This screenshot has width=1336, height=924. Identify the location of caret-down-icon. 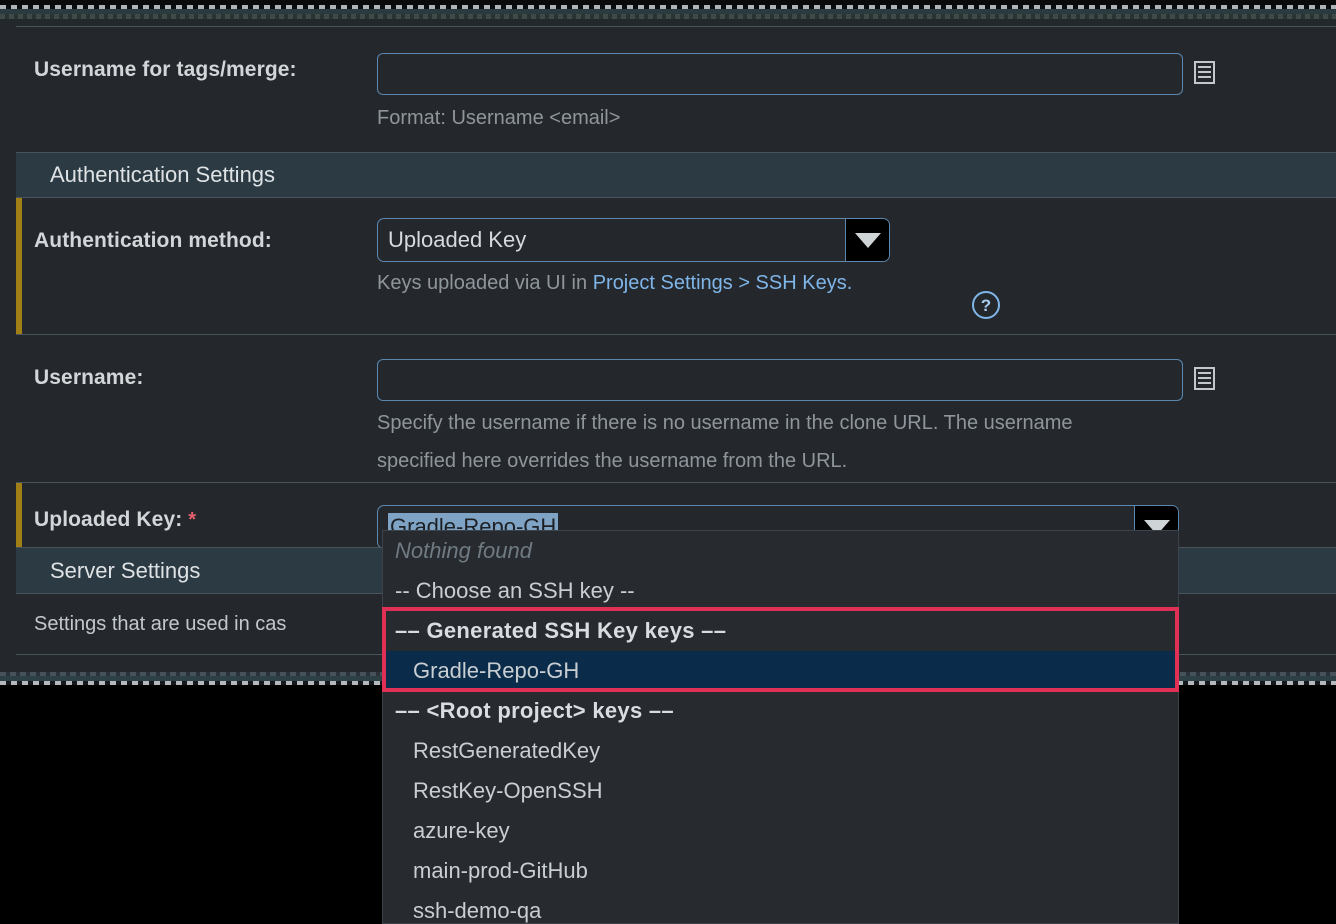
(867, 240).